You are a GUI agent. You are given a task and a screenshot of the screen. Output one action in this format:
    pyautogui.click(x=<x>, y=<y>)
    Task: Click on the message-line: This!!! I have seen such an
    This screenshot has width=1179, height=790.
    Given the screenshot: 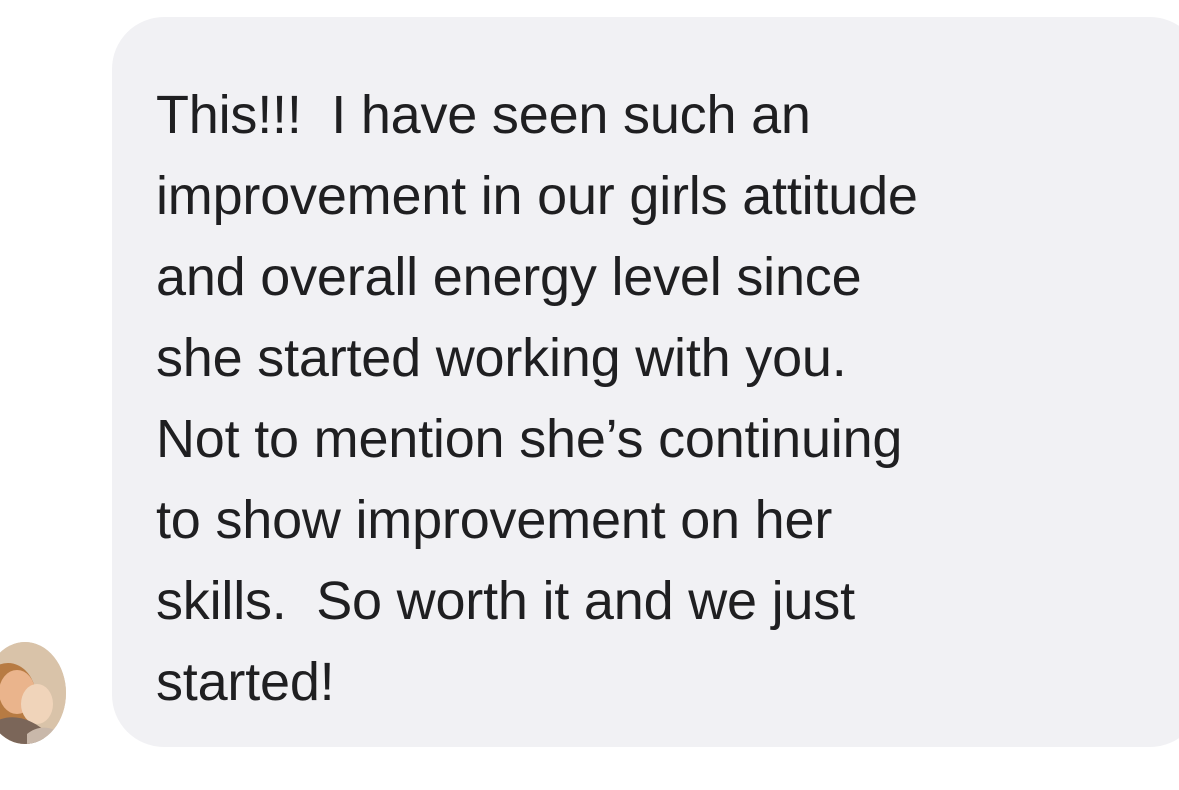 What is the action you would take?
    pyautogui.click(x=483, y=115)
    